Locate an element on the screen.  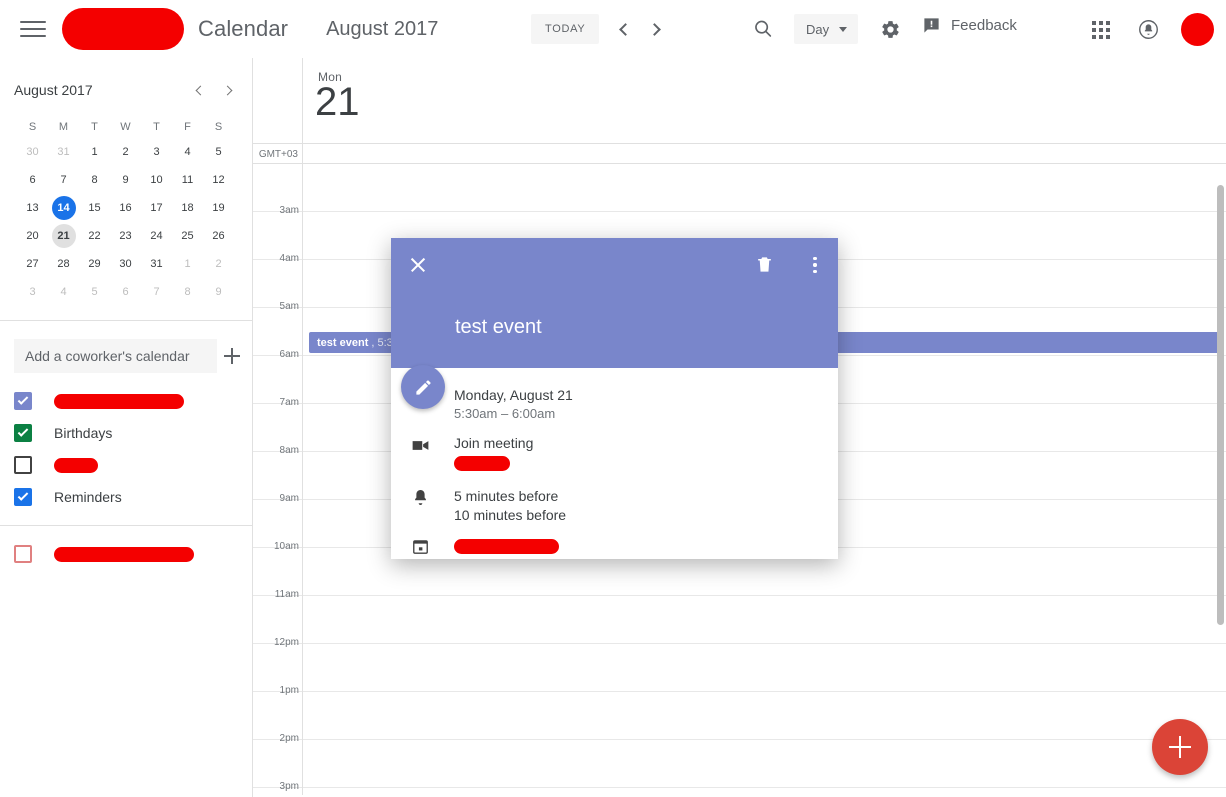
apps-grid-button is located at coordinates (1101, 30).